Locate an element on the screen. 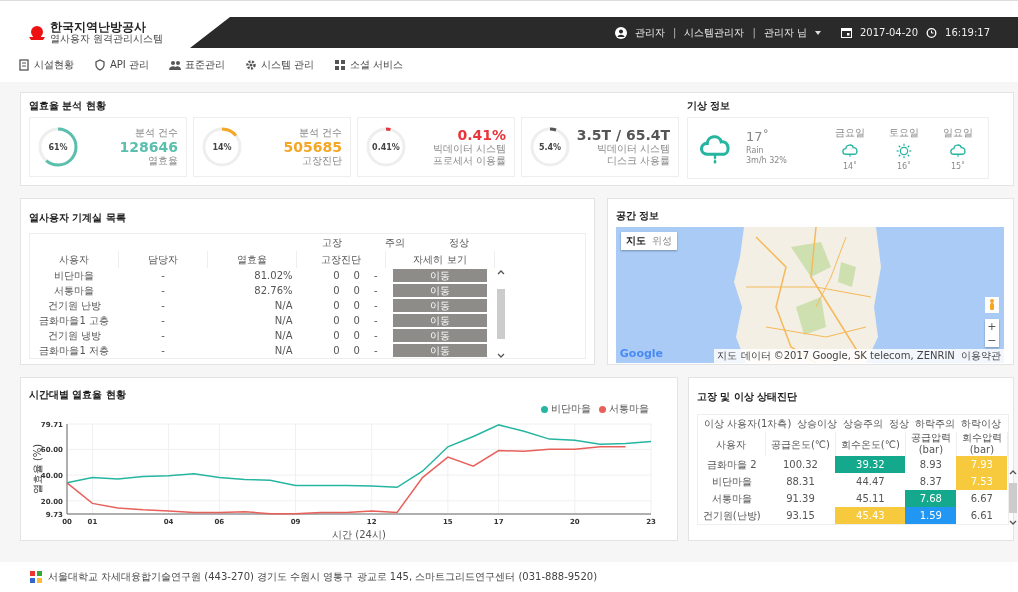 The width and height of the screenshot is (1018, 592). forecast-day: 토요일 is located at coordinates (904, 132).